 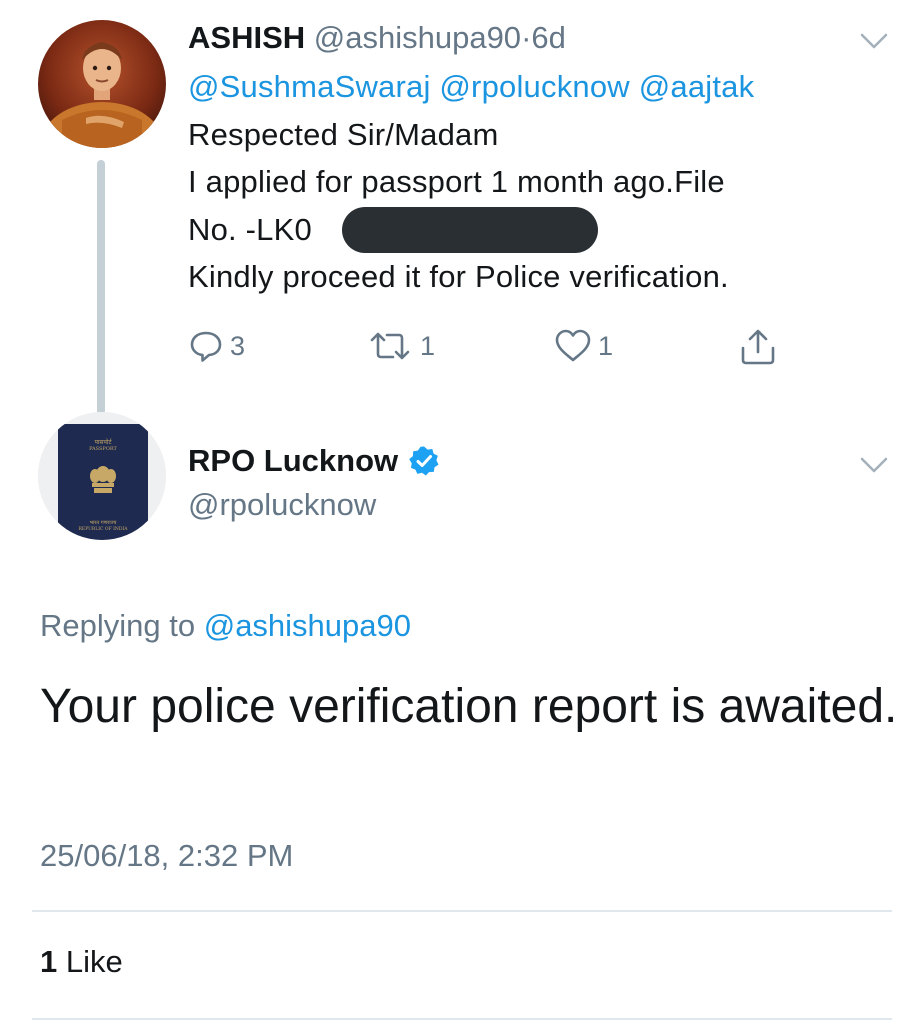 What do you see at coordinates (94, 961) in the screenshot?
I see `likes-label: Like` at bounding box center [94, 961].